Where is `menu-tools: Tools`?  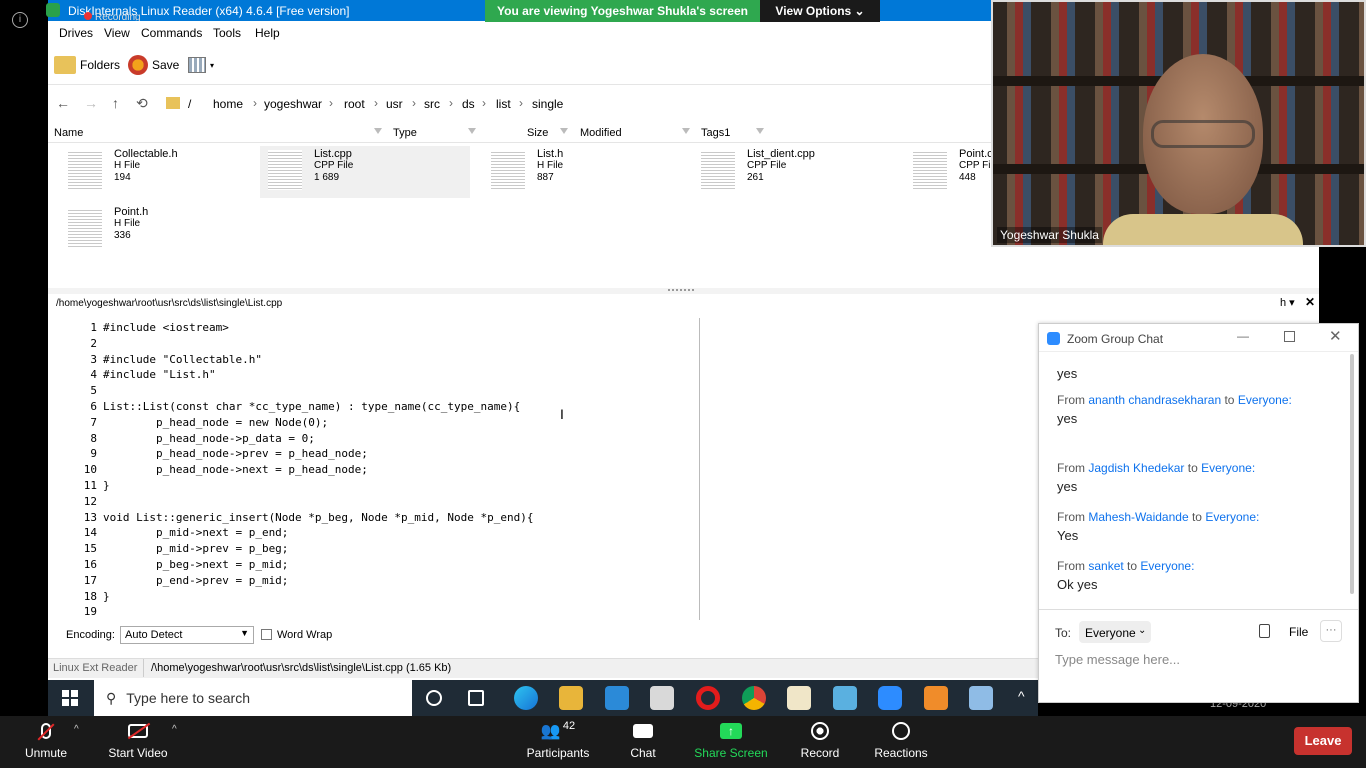
menu-tools: Tools is located at coordinates (227, 33).